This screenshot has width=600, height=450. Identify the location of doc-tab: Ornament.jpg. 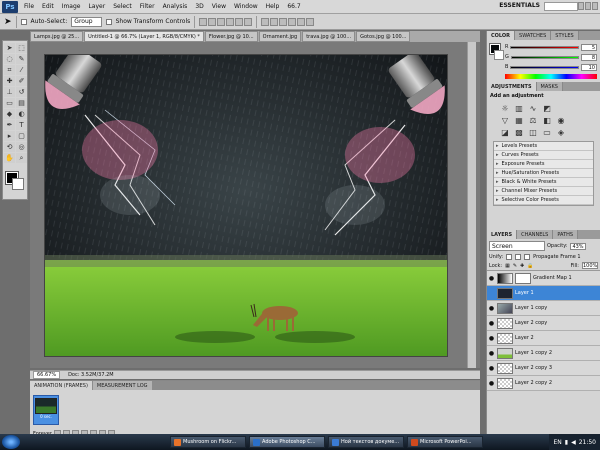
(280, 36).